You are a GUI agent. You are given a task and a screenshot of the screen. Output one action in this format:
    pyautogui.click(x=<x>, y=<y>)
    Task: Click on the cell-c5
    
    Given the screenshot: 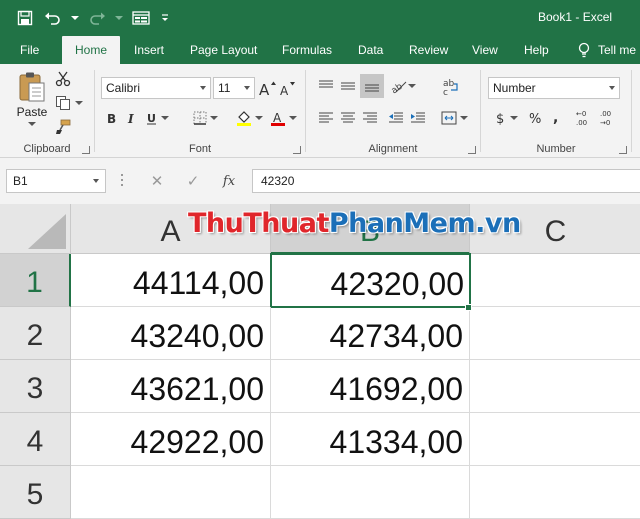 What is the action you would take?
    pyautogui.click(x=555, y=492)
    